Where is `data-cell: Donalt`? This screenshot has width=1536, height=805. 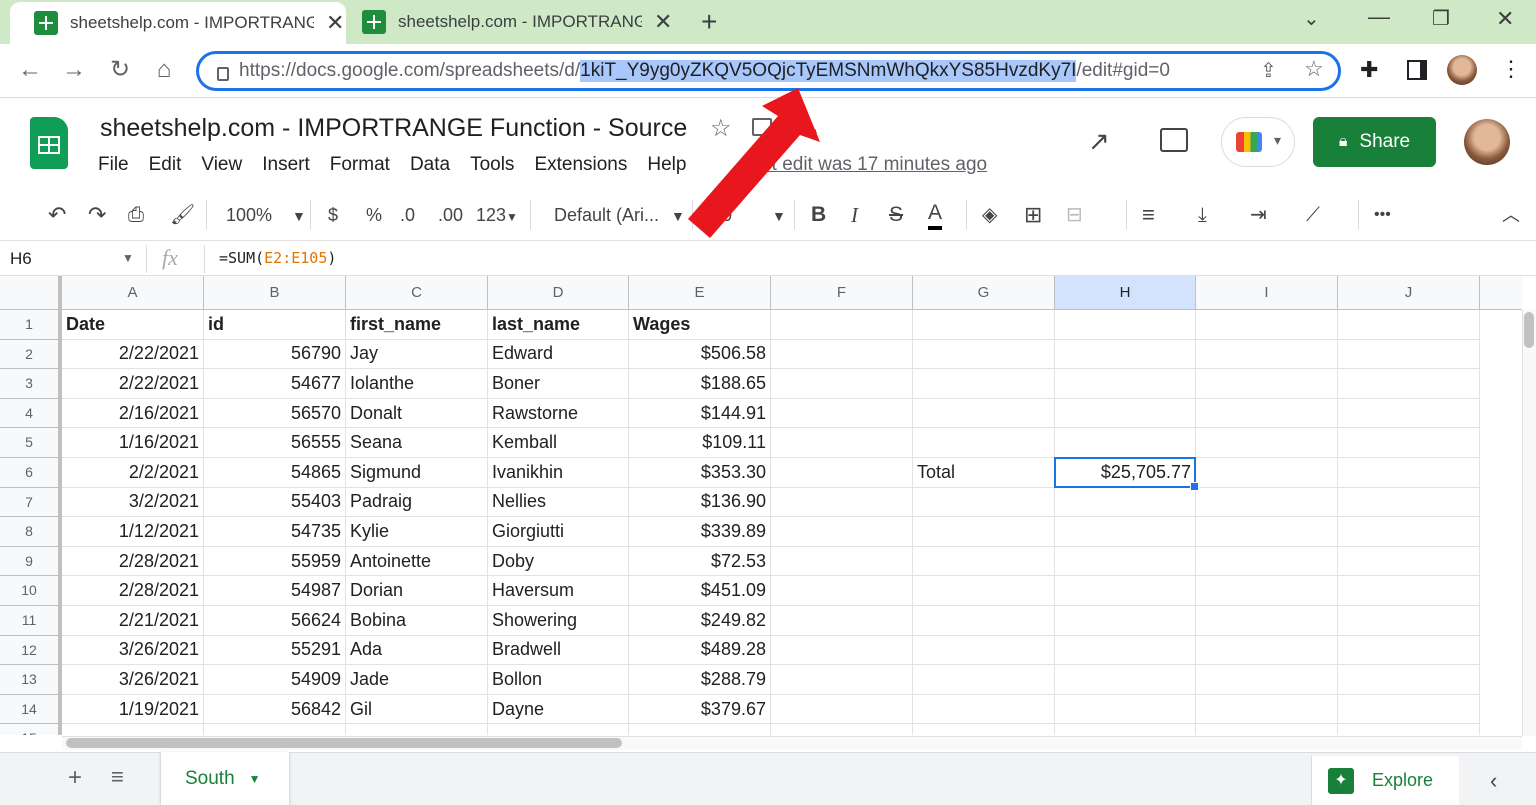 data-cell: Donalt is located at coordinates (417, 413).